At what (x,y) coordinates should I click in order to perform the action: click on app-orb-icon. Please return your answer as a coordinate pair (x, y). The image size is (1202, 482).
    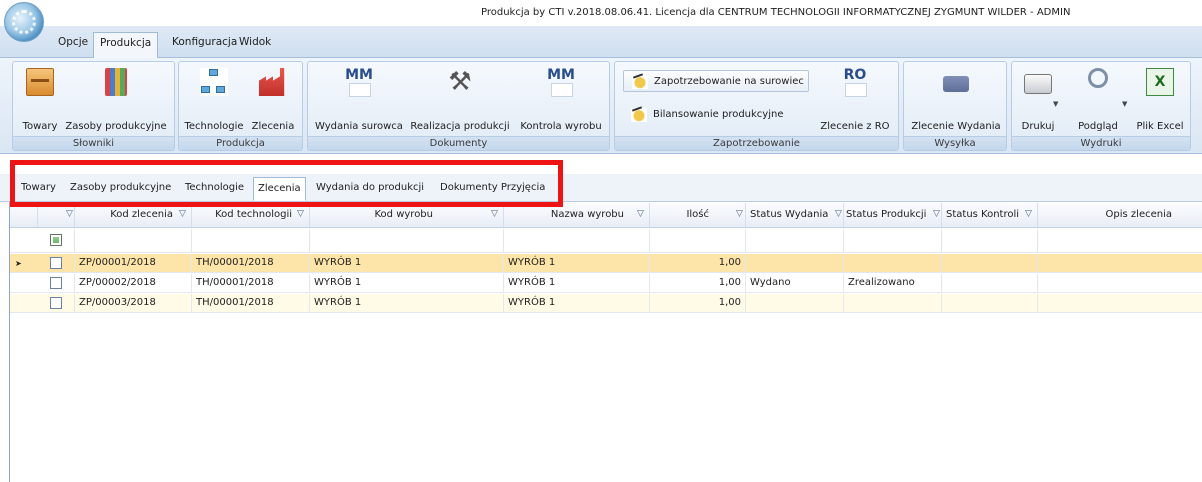
    Looking at the image, I should click on (24, 22).